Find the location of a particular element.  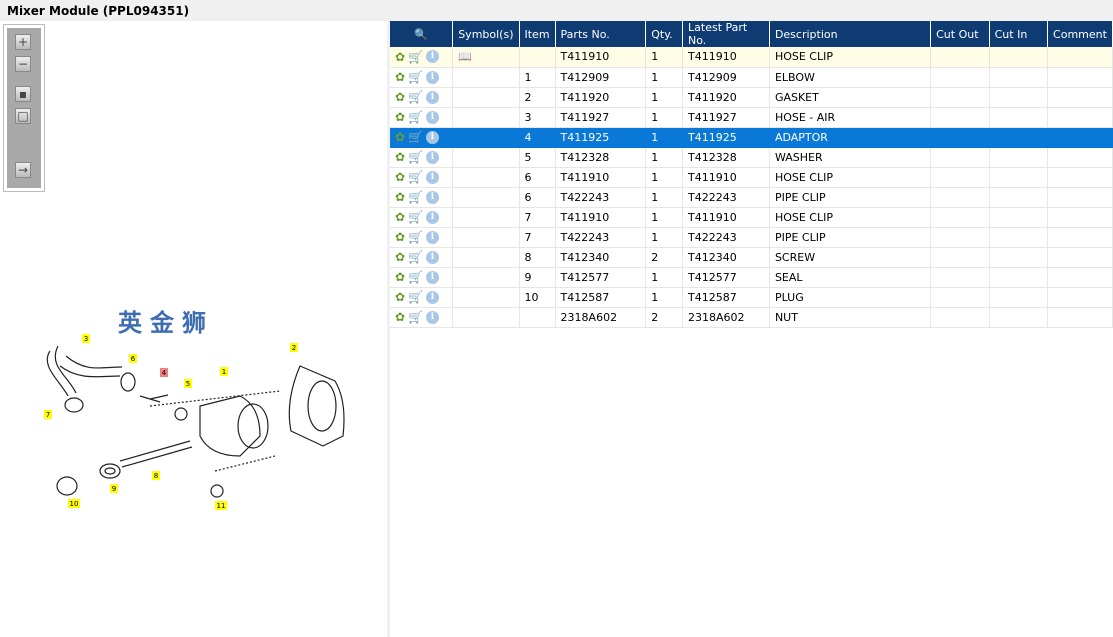

column-header: Cut In is located at coordinates (1019, 34).